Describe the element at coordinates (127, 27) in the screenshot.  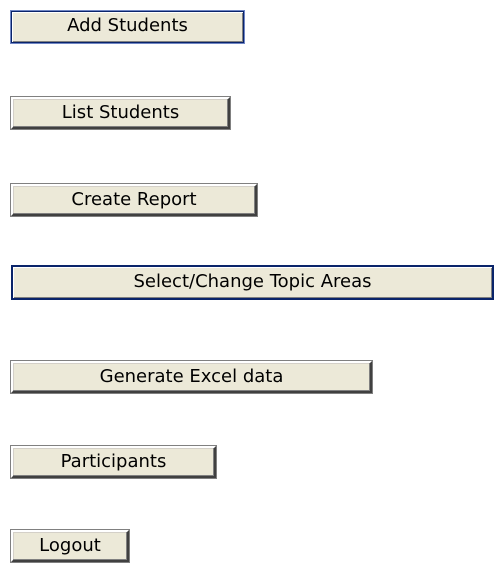
I see `add-students-button: Add Students` at that location.